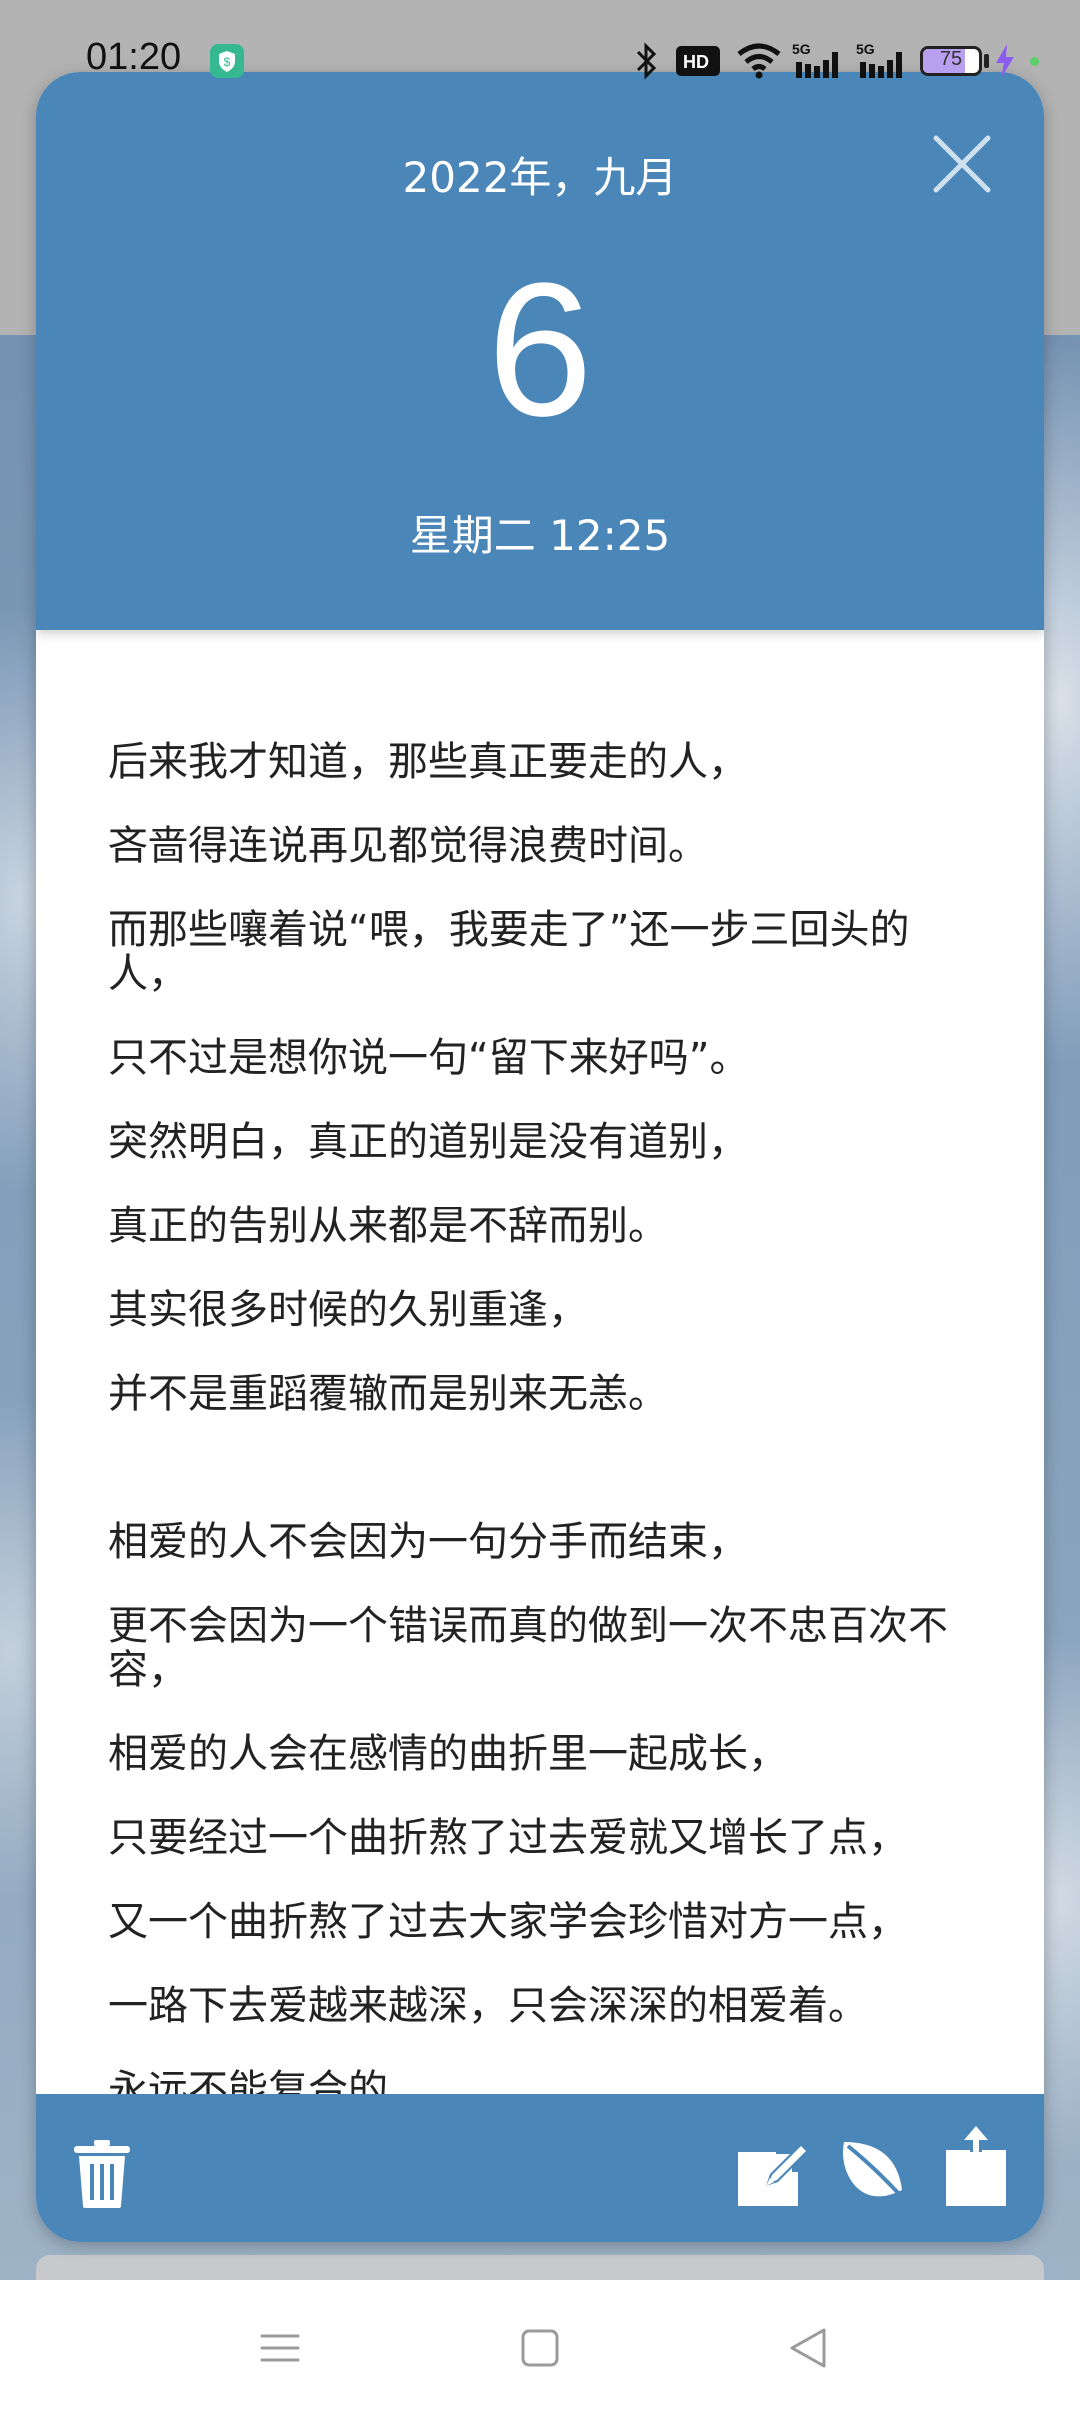 This screenshot has height=2412, width=1080. What do you see at coordinates (388, 1394) in the screenshot?
I see `text-line: 并不是重蹈覆辙而是别来无恙。` at bounding box center [388, 1394].